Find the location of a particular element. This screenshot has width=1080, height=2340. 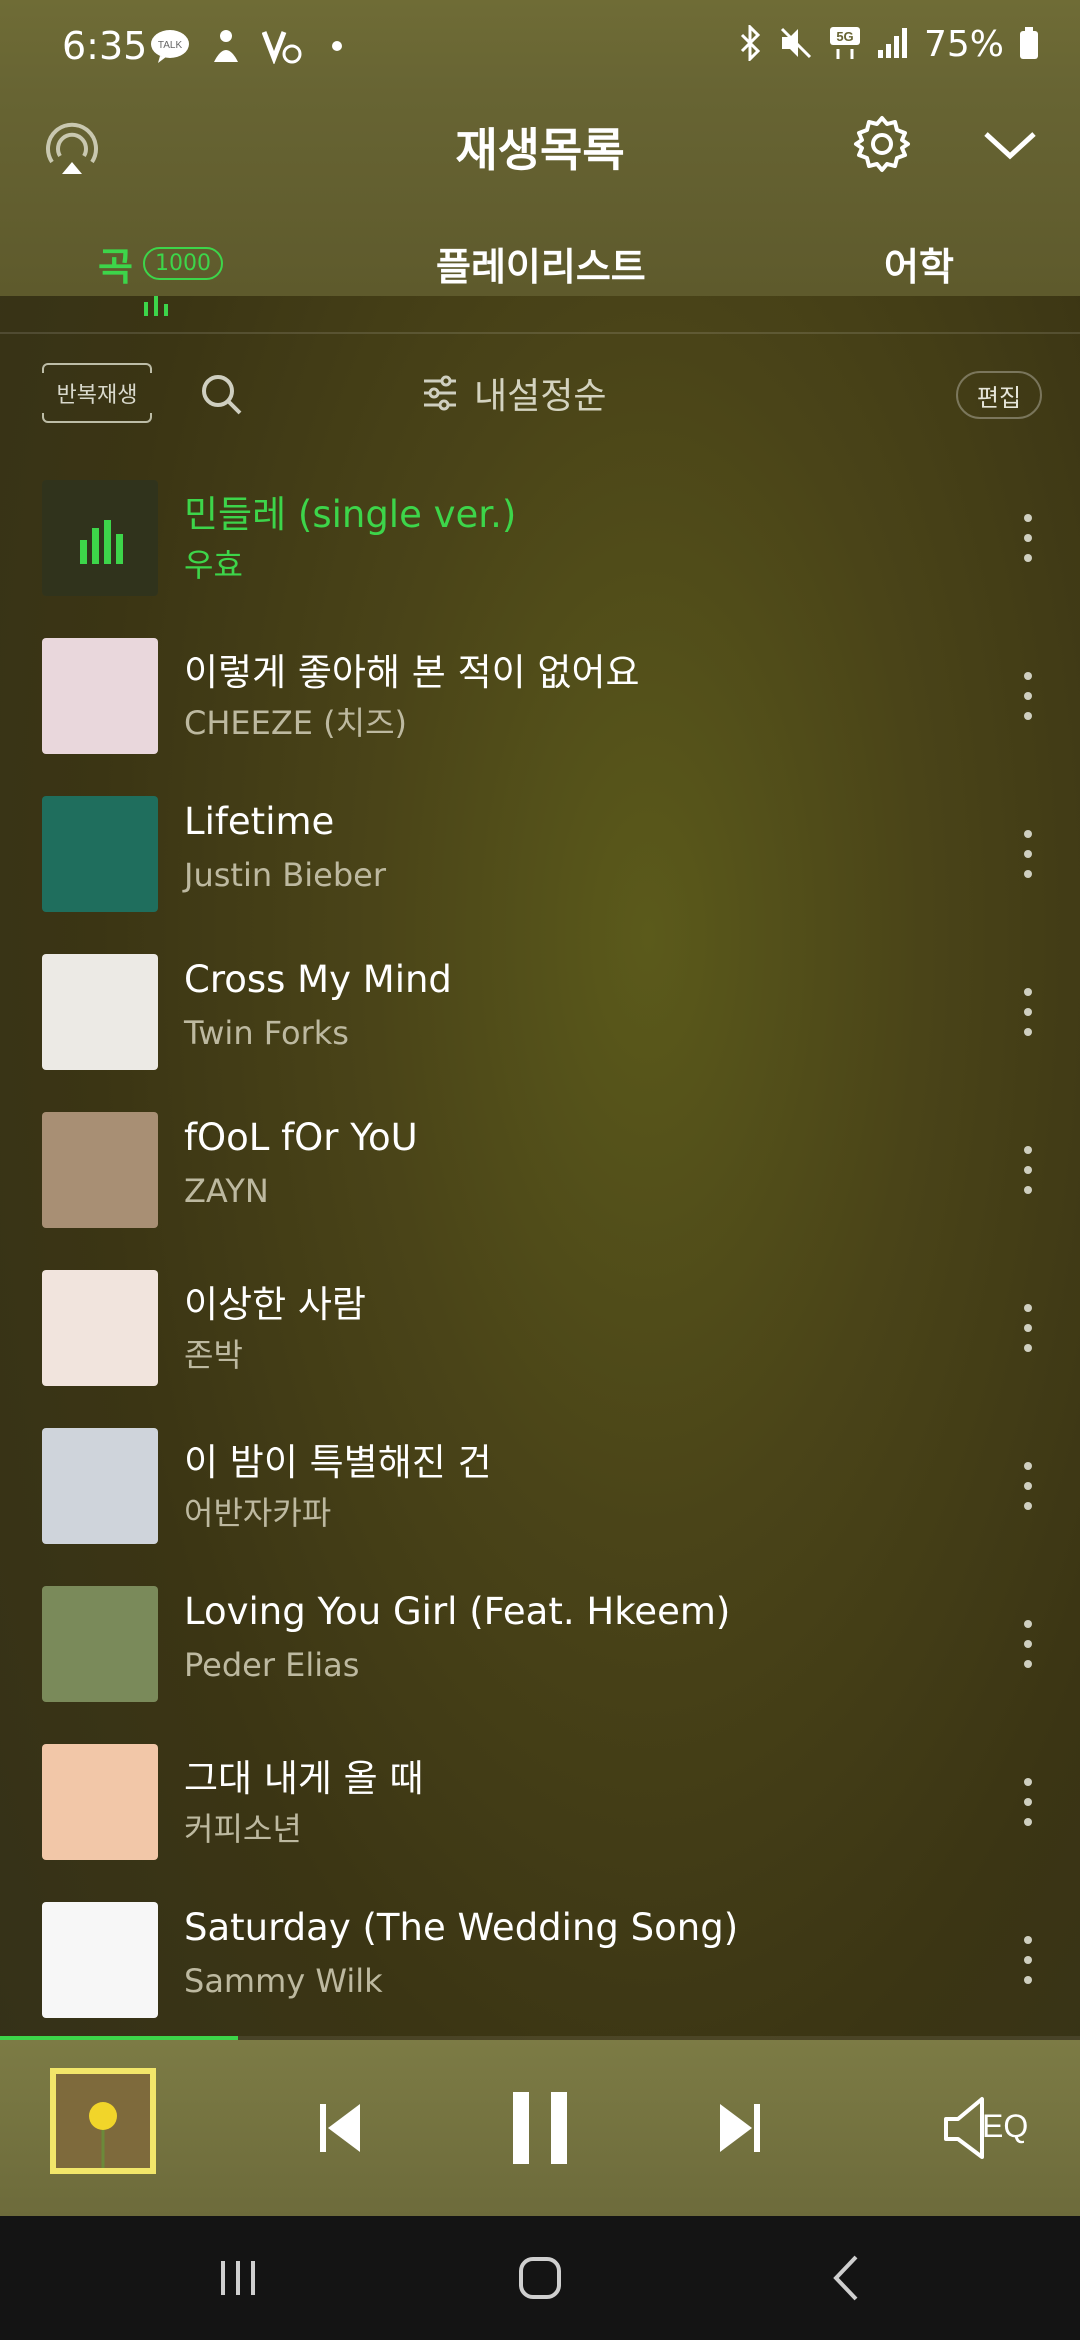

search-icon is located at coordinates (222, 395).